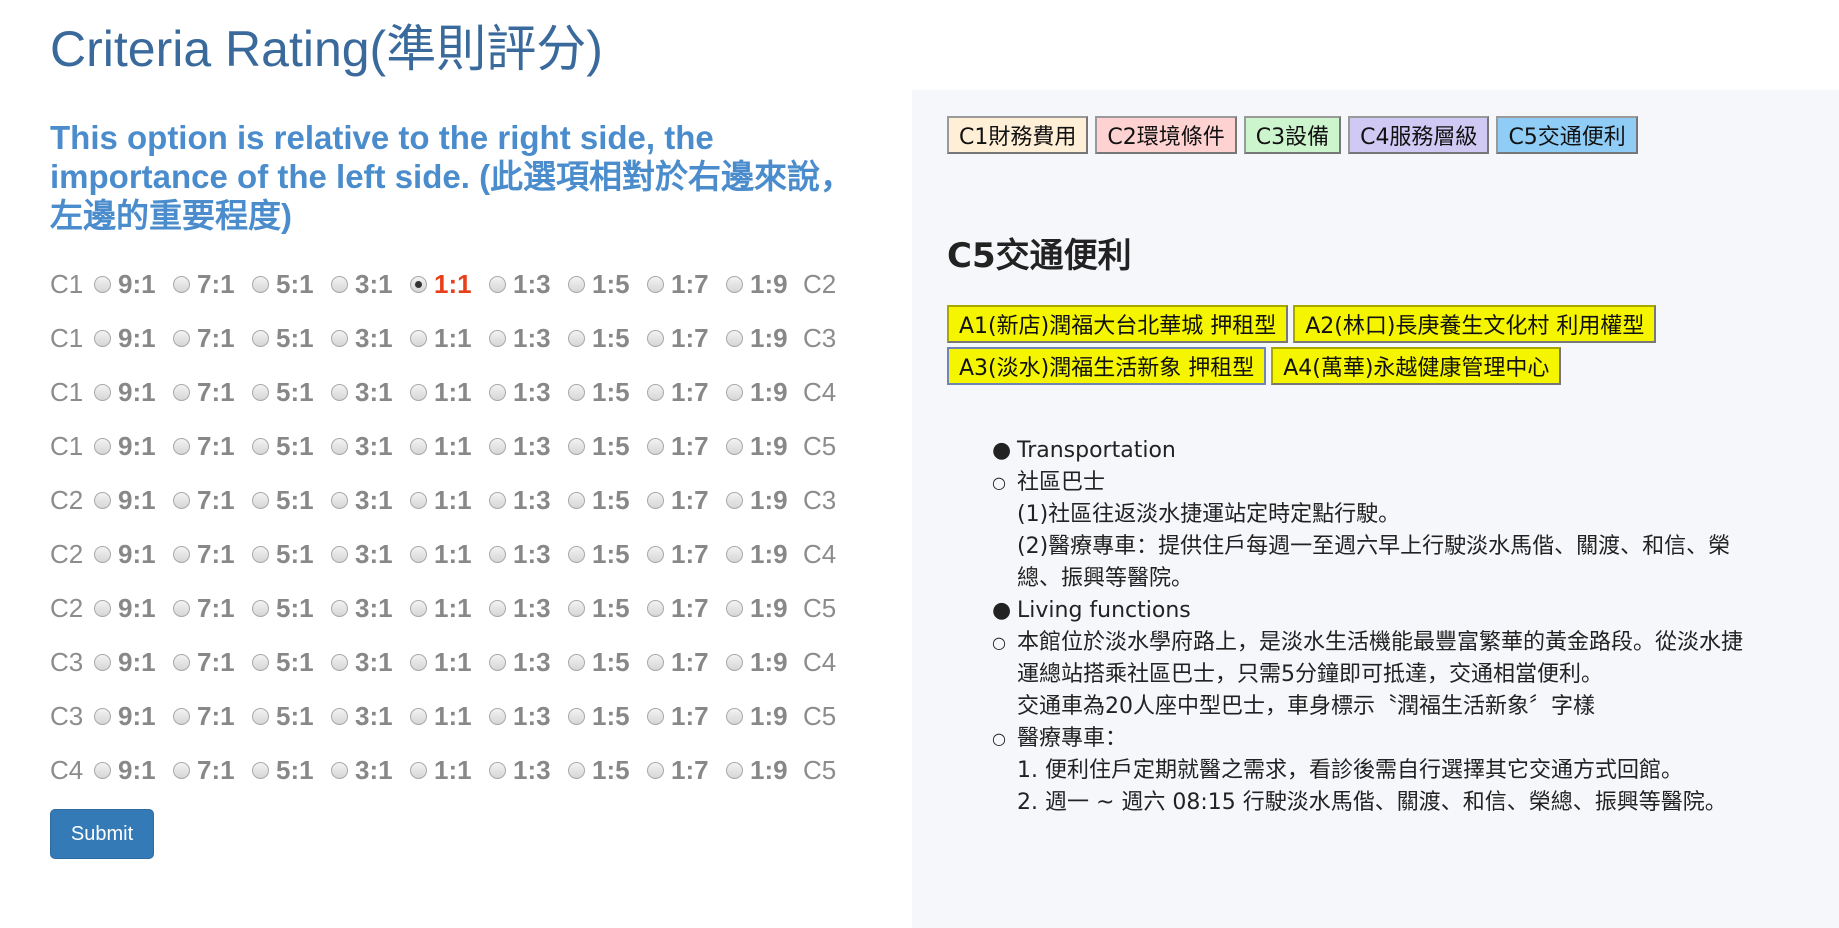 Image resolution: width=1839 pixels, height=928 pixels. What do you see at coordinates (1292, 135) in the screenshot?
I see `criterion-tab: C3設備` at bounding box center [1292, 135].